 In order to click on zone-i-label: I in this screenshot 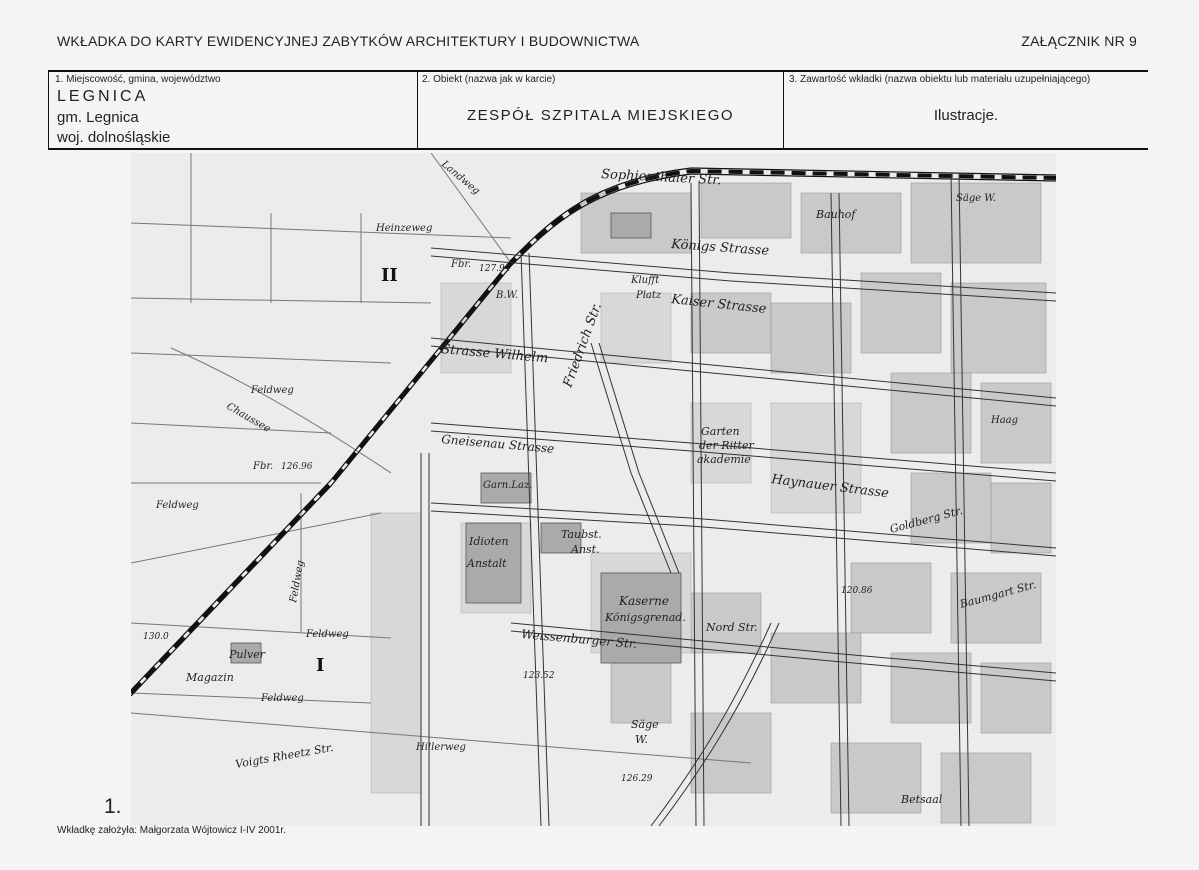, I will do `click(320, 665)`.